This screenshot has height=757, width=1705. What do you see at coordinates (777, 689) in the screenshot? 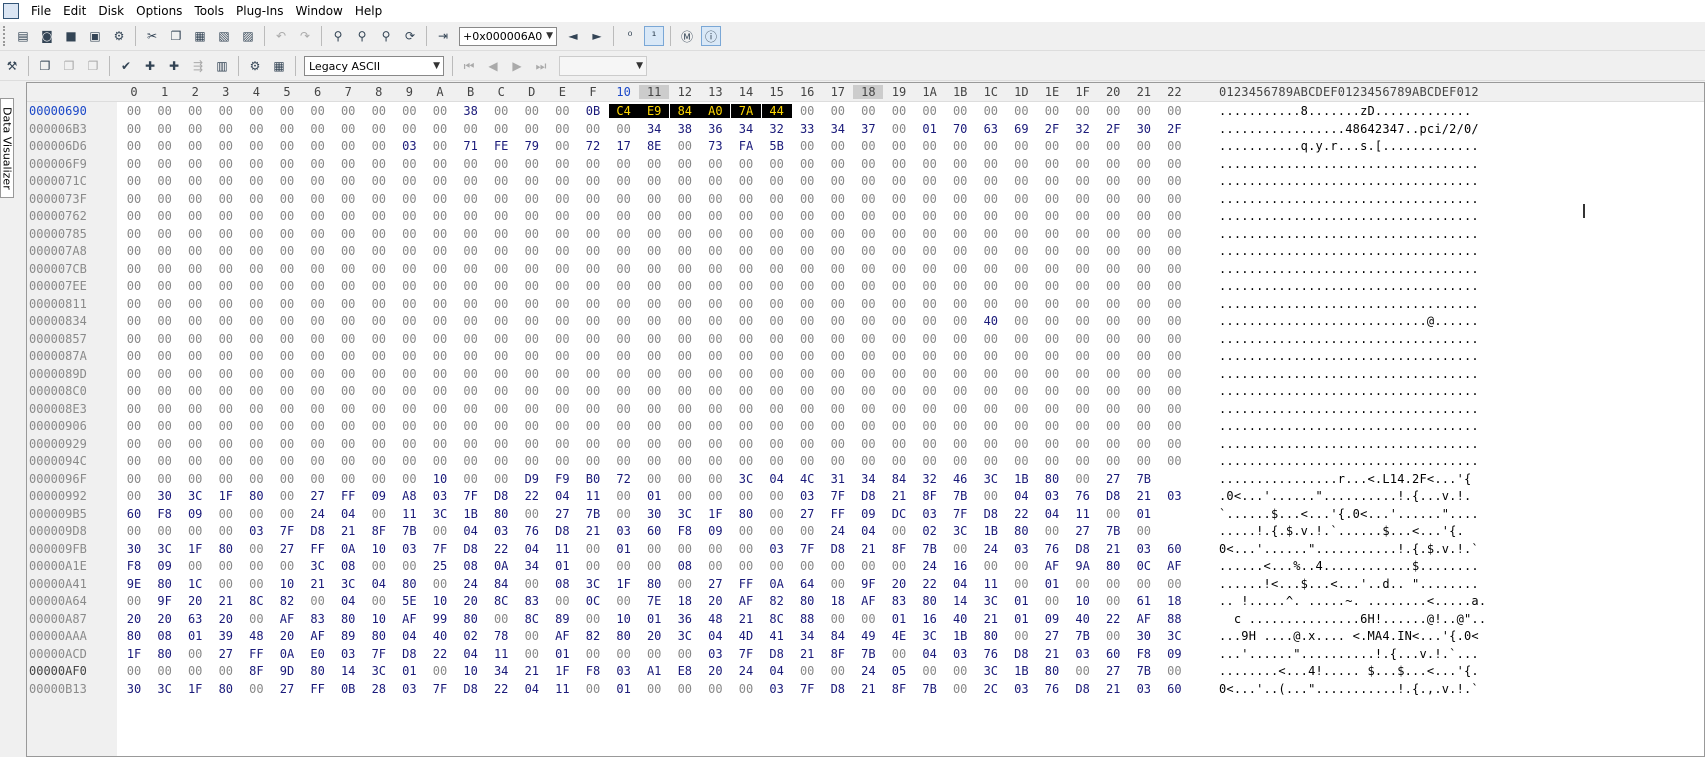
I see `hex-byte: 03` at bounding box center [777, 689].